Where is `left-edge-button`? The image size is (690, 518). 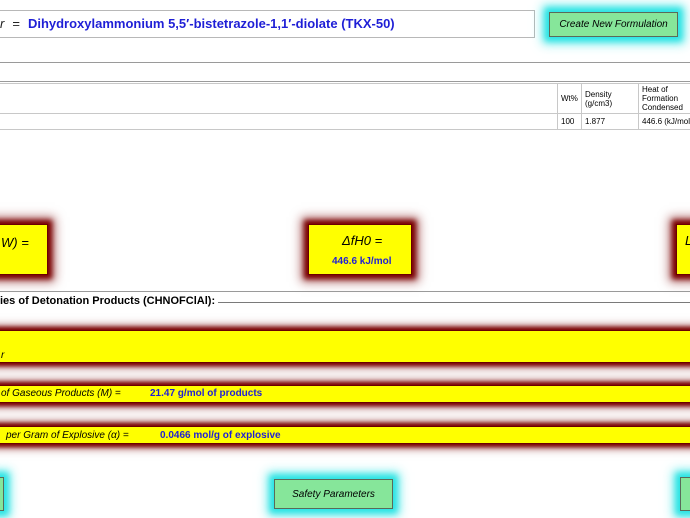
left-edge-button is located at coordinates (2, 494).